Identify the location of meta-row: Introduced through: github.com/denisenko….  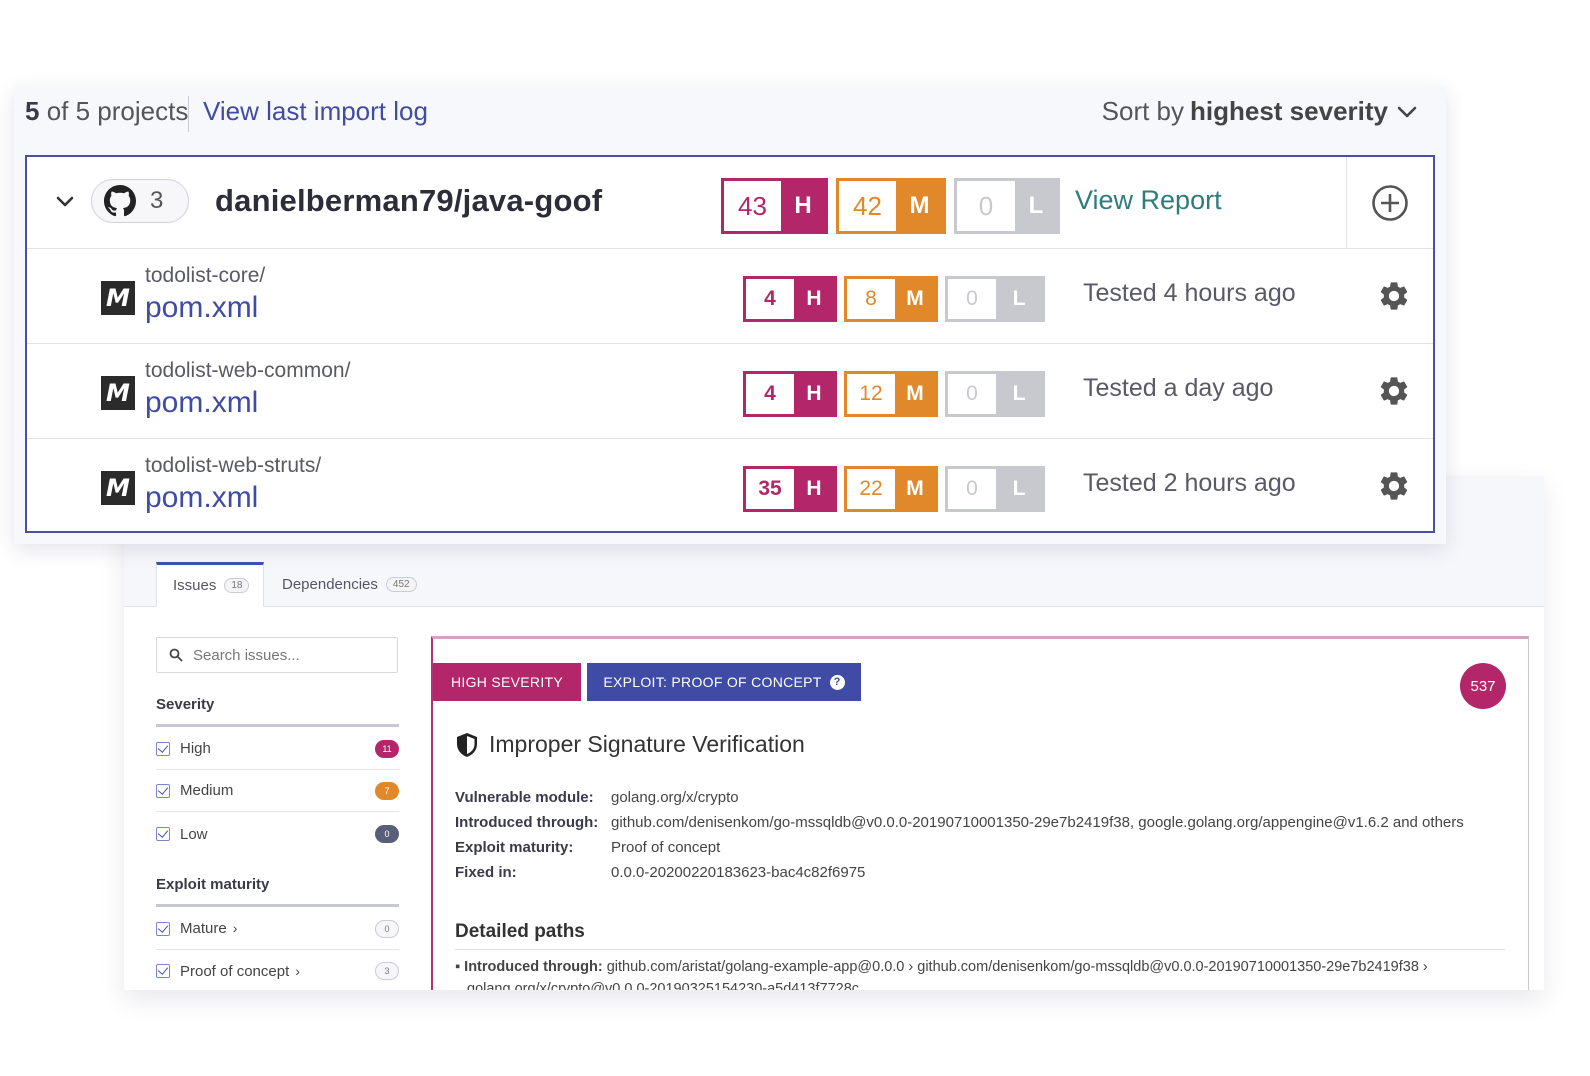
(959, 822).